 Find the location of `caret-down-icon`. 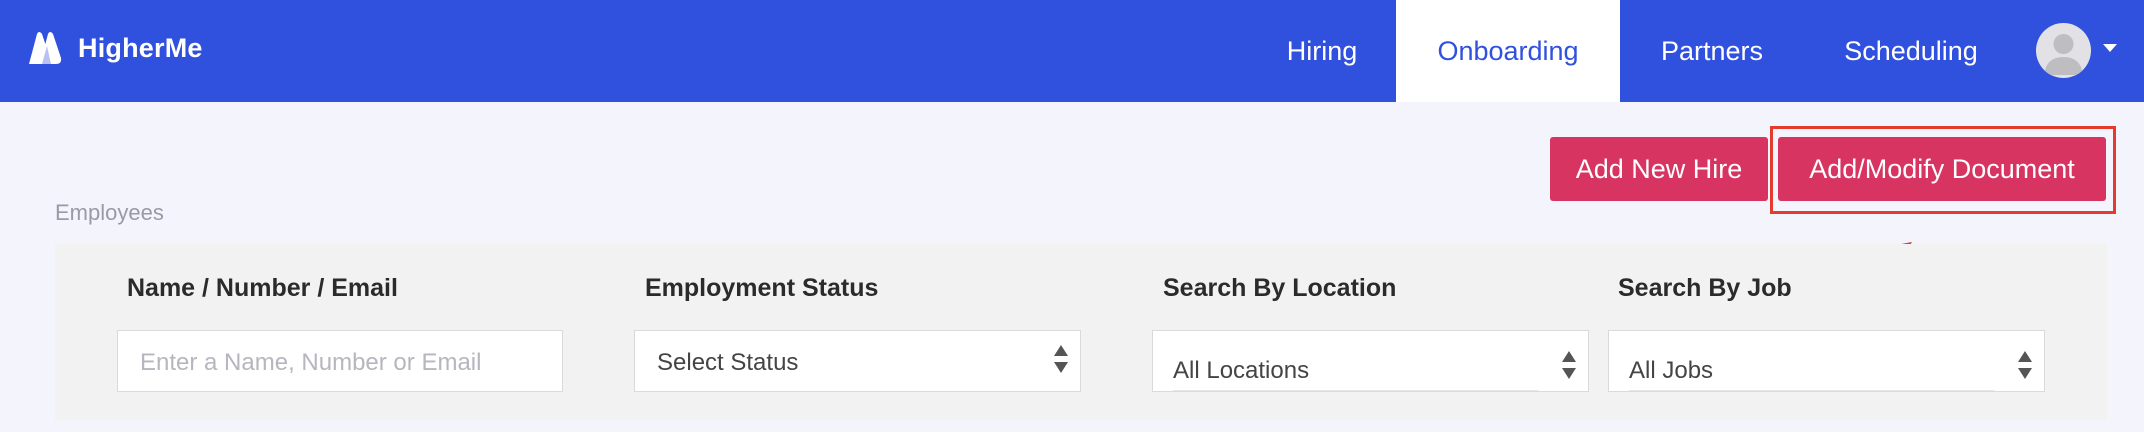

caret-down-icon is located at coordinates (2110, 48).